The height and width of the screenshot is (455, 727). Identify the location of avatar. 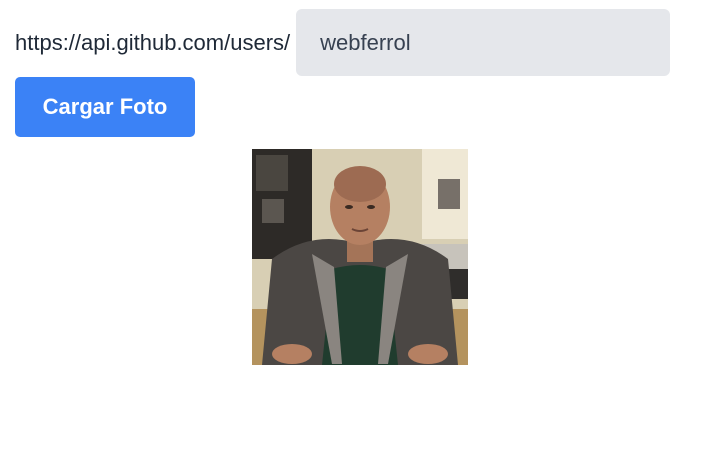
(360, 257).